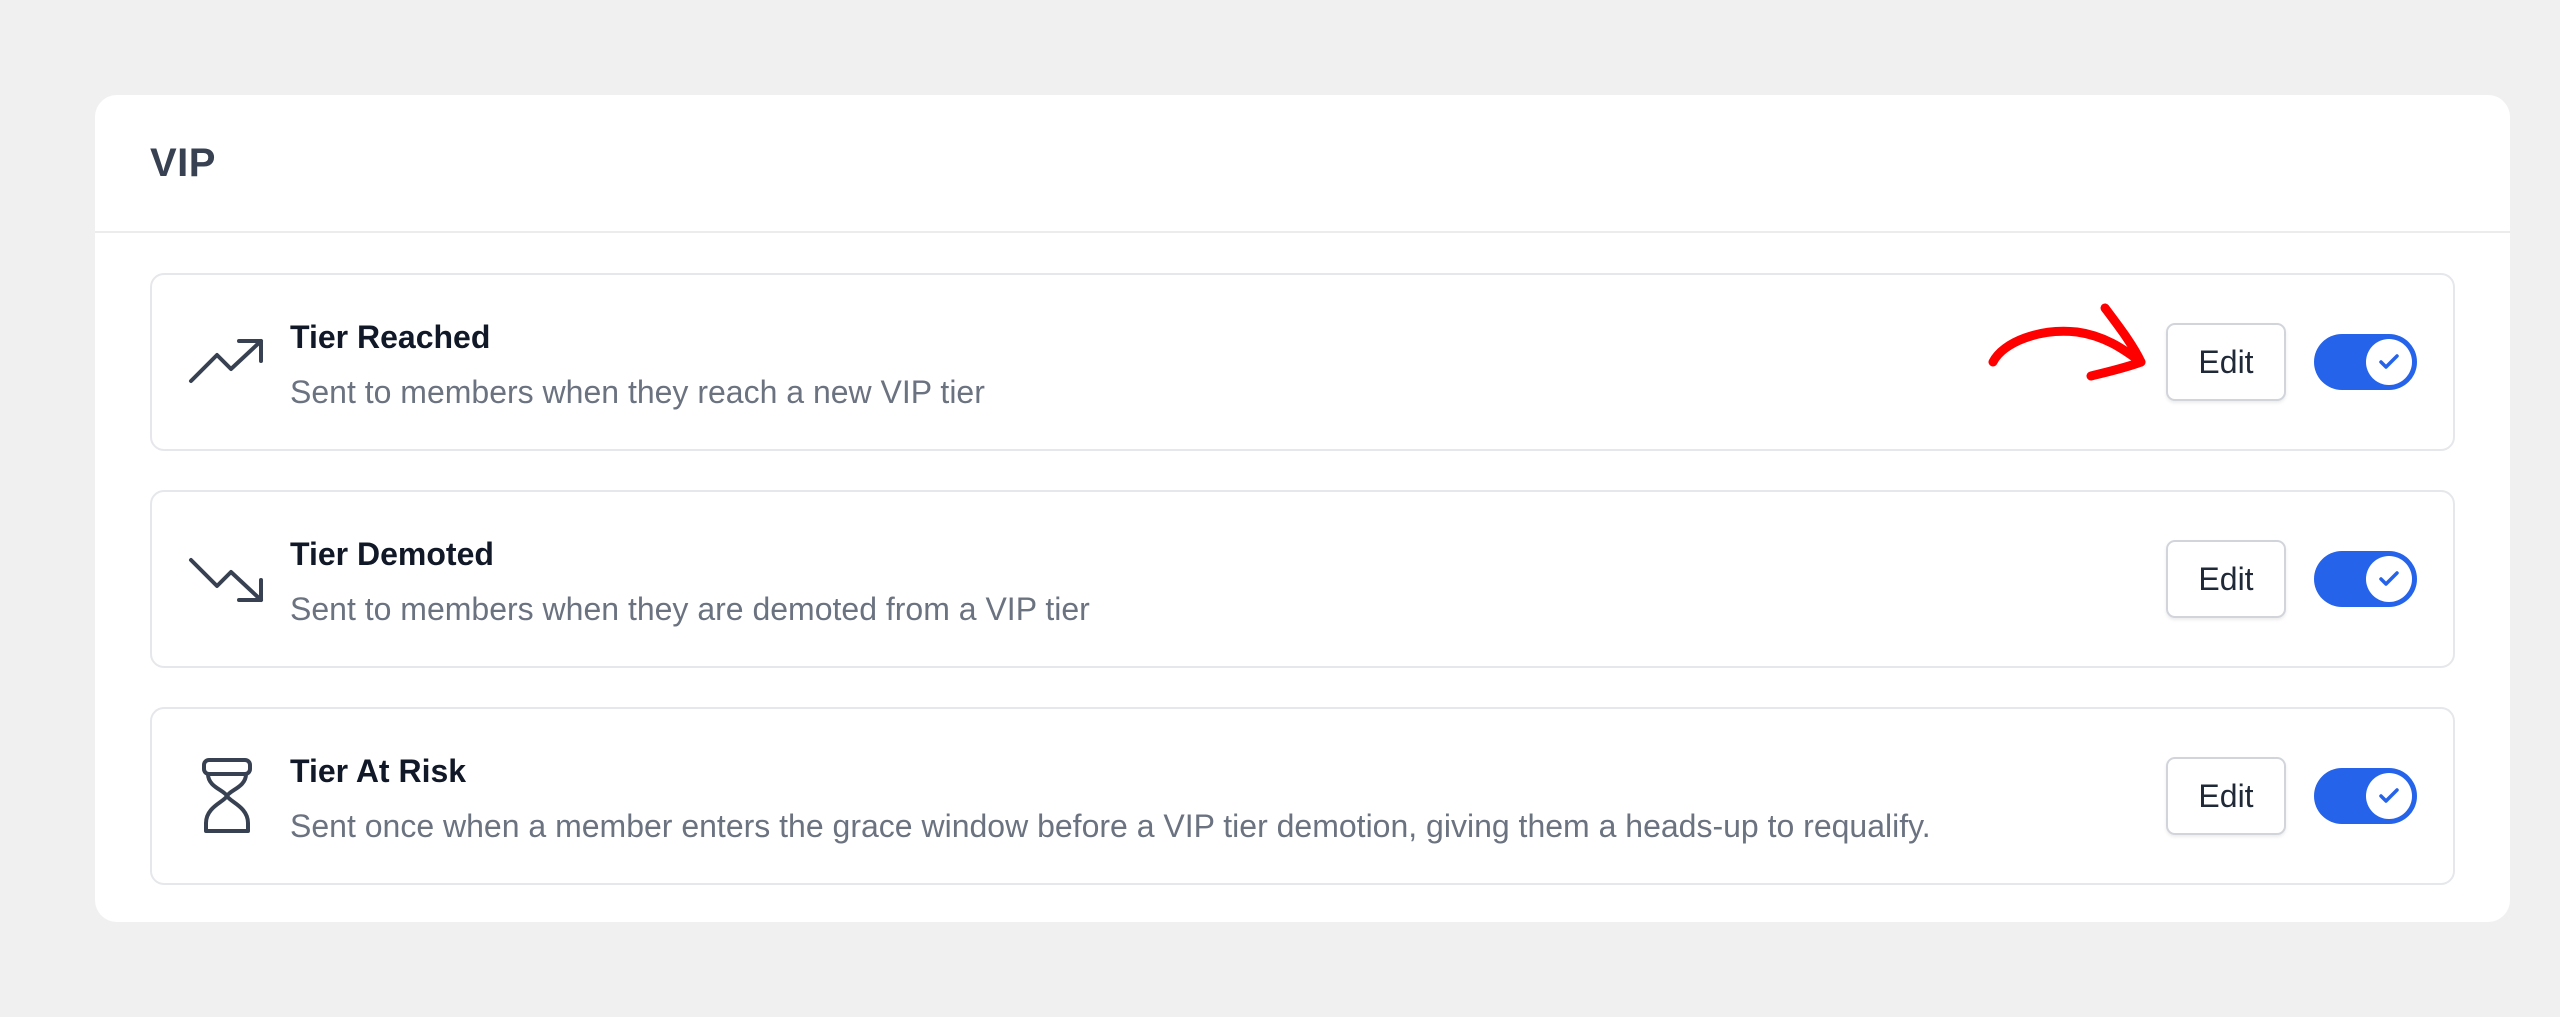 The height and width of the screenshot is (1017, 2560). Describe the element at coordinates (392, 554) in the screenshot. I see `row-title: Tier Demoted` at that location.